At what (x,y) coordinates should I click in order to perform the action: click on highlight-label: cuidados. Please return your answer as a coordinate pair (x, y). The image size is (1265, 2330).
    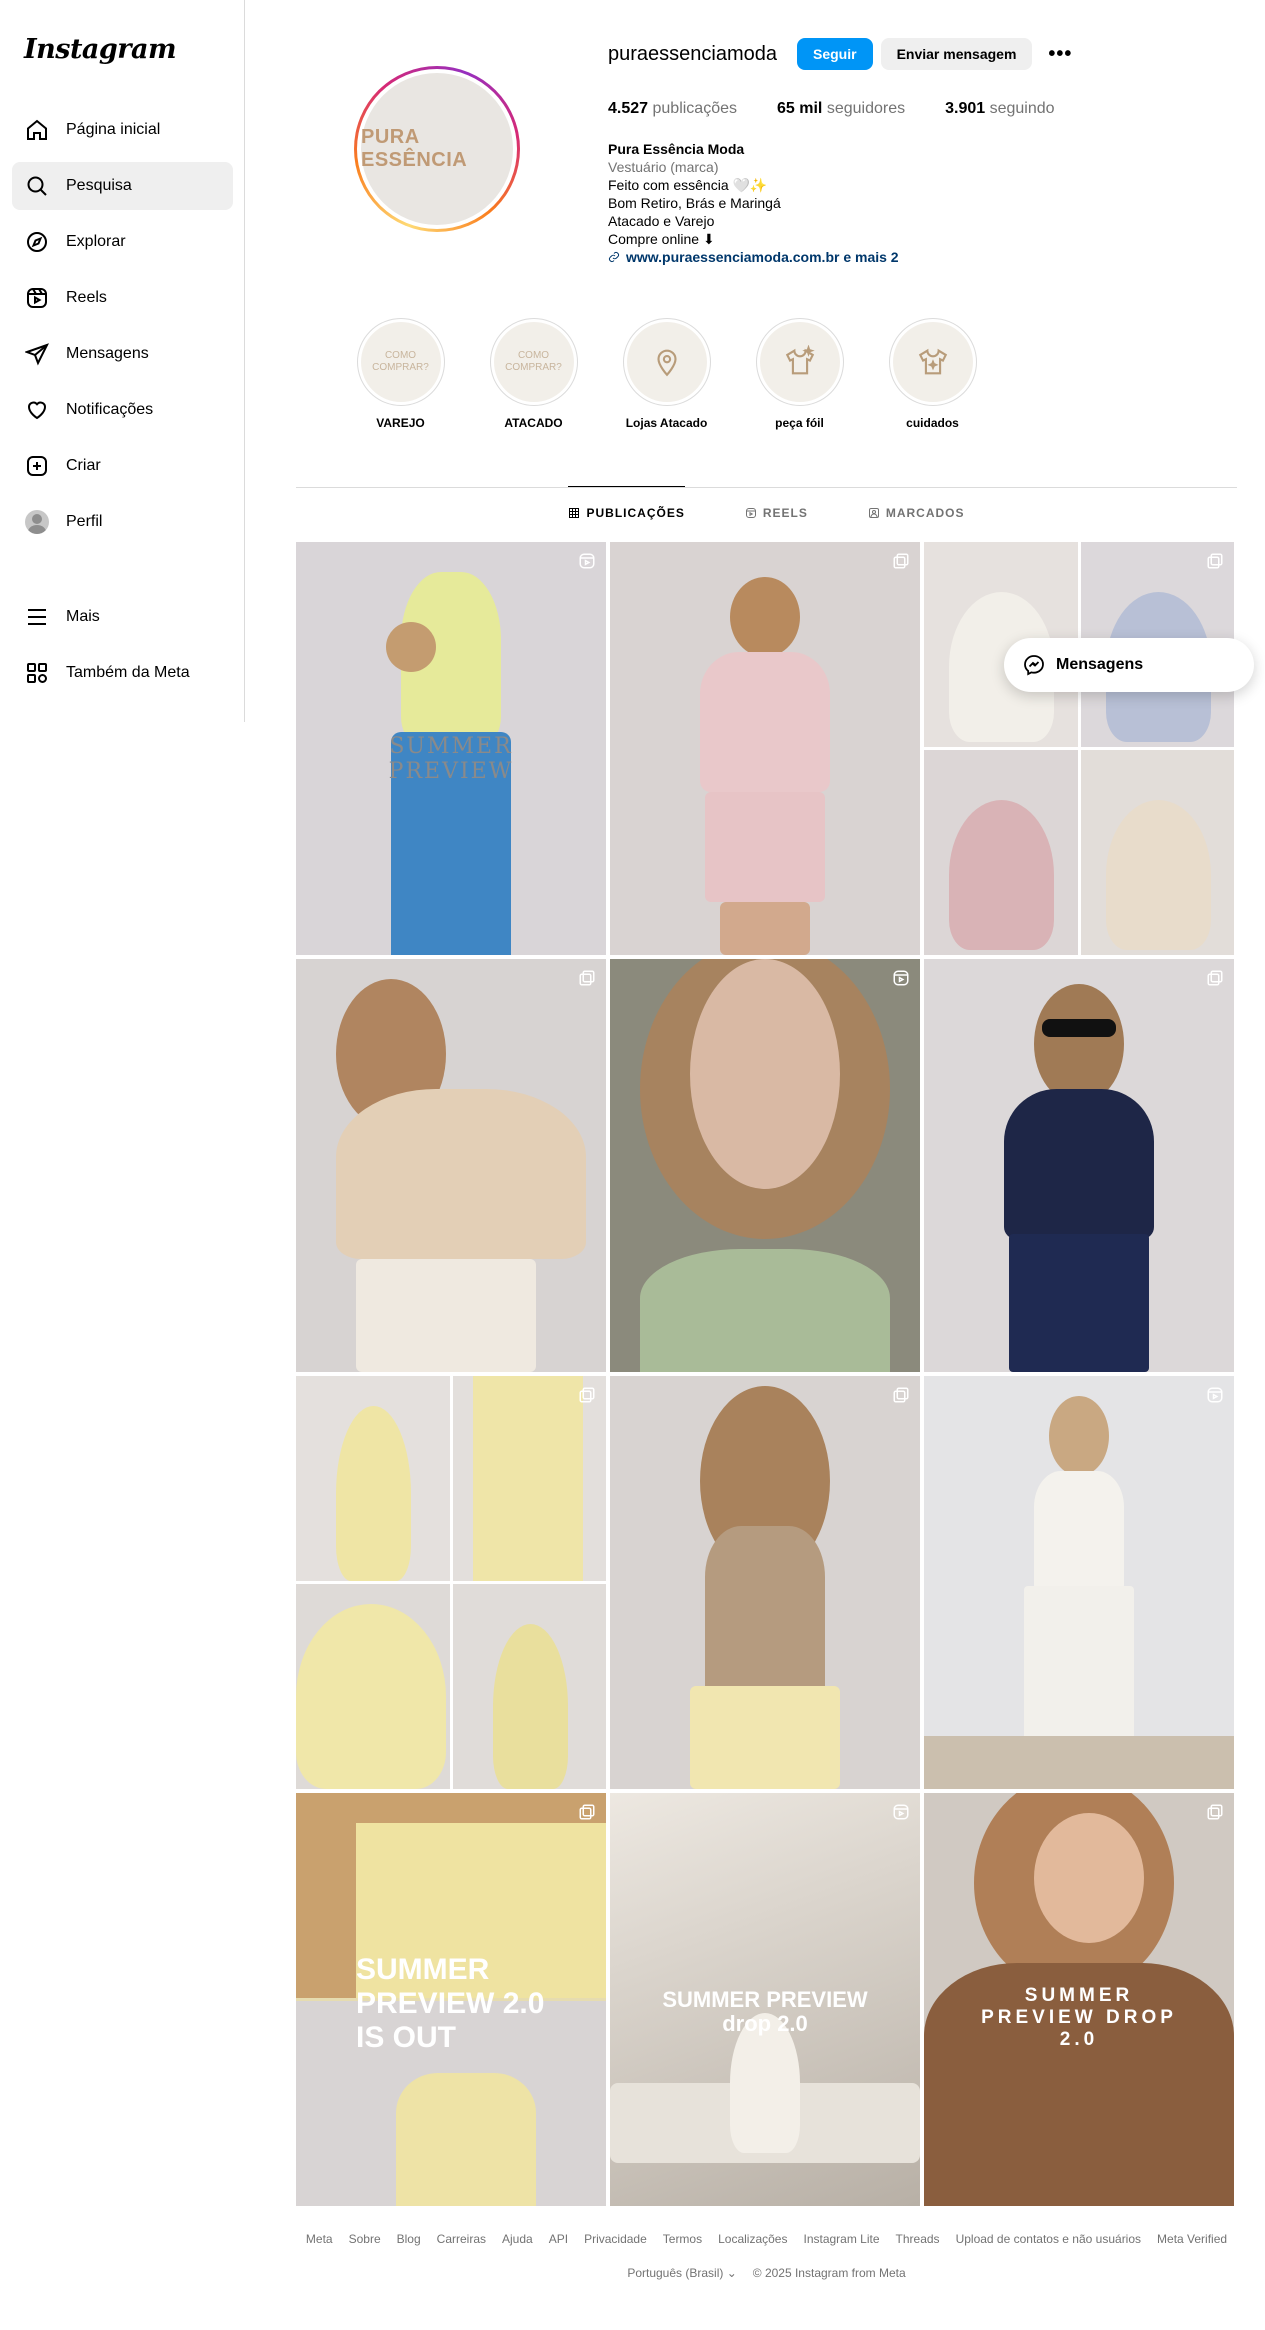
    Looking at the image, I should click on (932, 423).